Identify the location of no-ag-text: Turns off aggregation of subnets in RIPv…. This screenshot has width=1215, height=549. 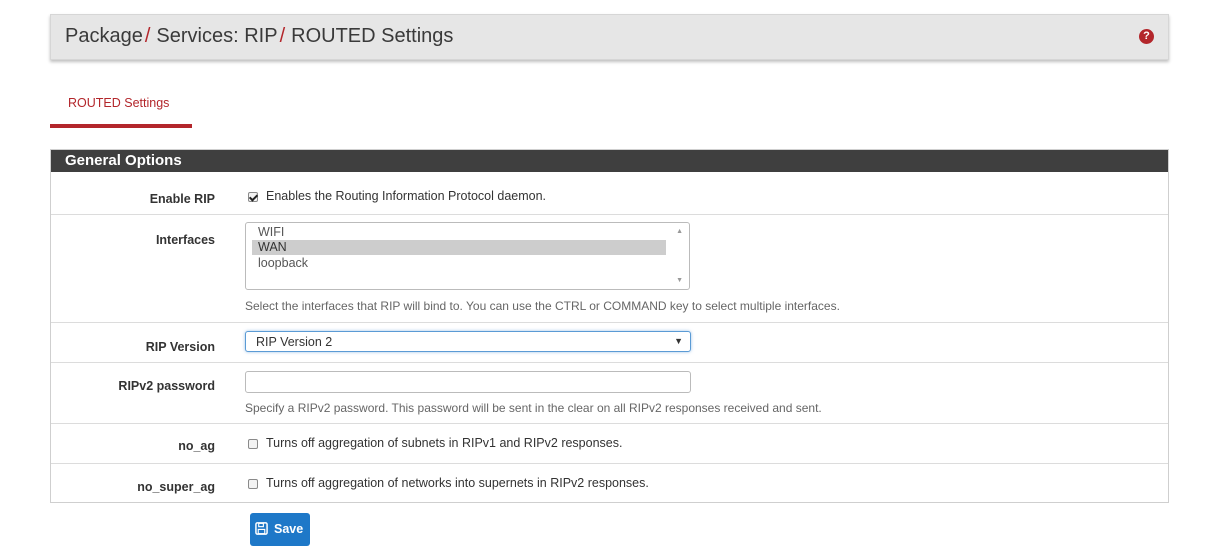
(444, 443).